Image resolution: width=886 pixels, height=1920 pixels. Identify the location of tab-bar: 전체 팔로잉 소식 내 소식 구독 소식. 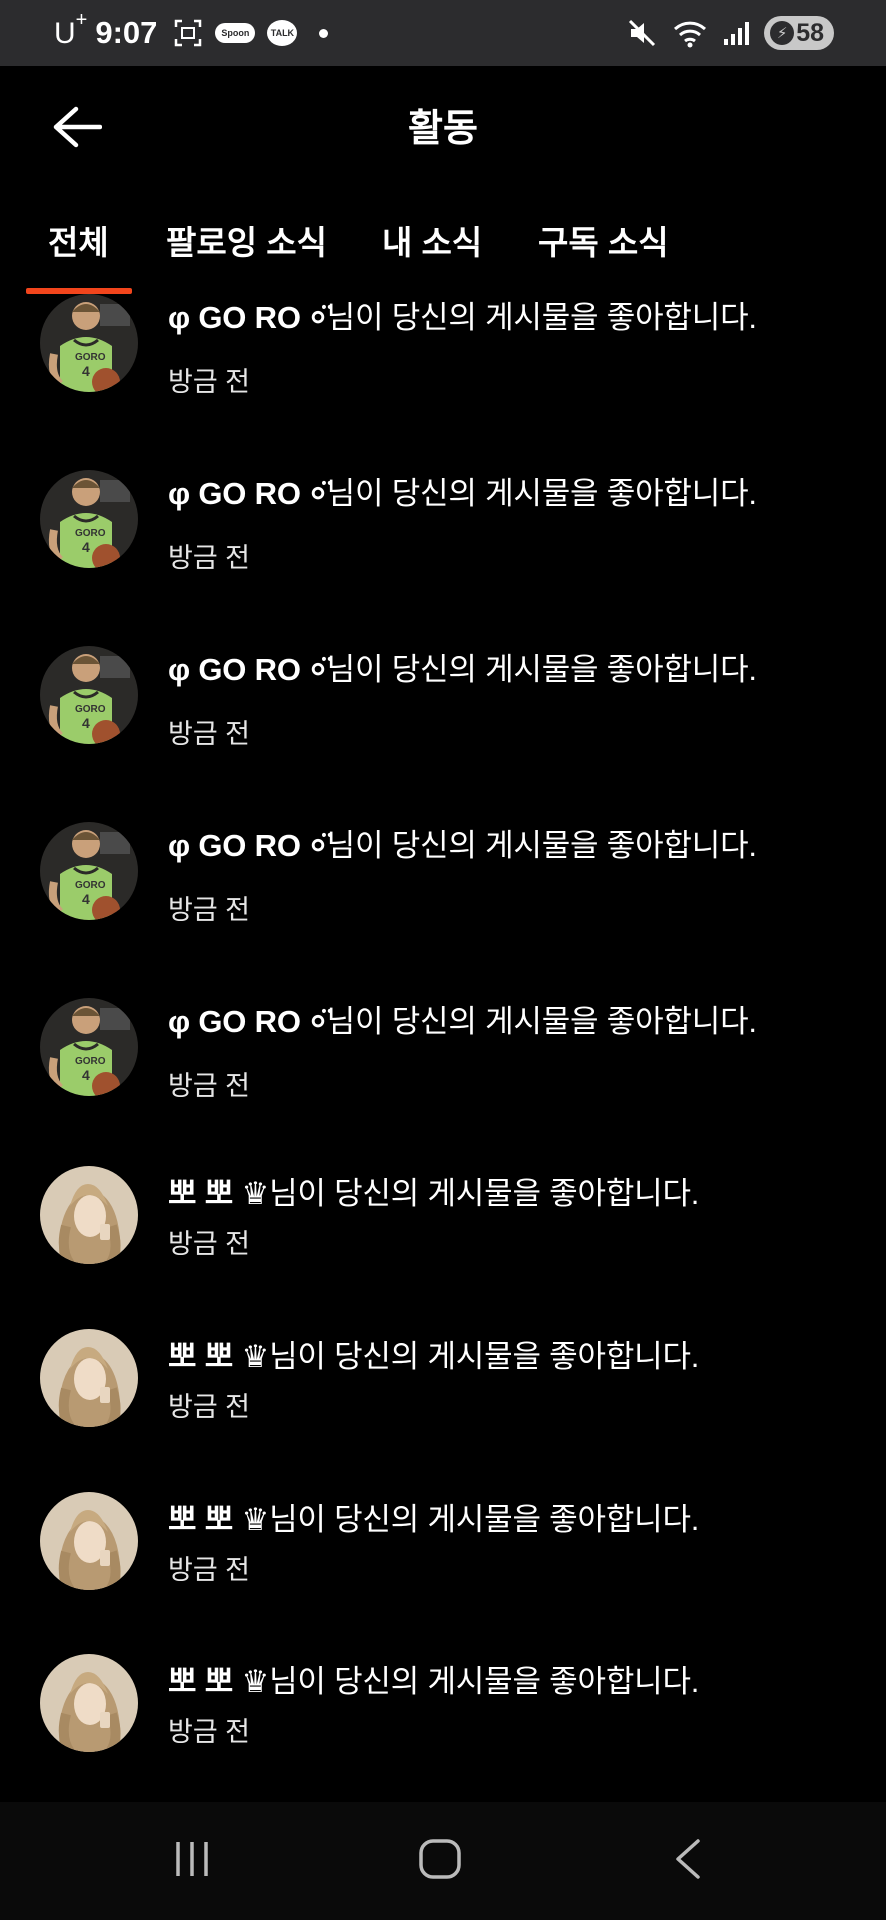
(443, 239).